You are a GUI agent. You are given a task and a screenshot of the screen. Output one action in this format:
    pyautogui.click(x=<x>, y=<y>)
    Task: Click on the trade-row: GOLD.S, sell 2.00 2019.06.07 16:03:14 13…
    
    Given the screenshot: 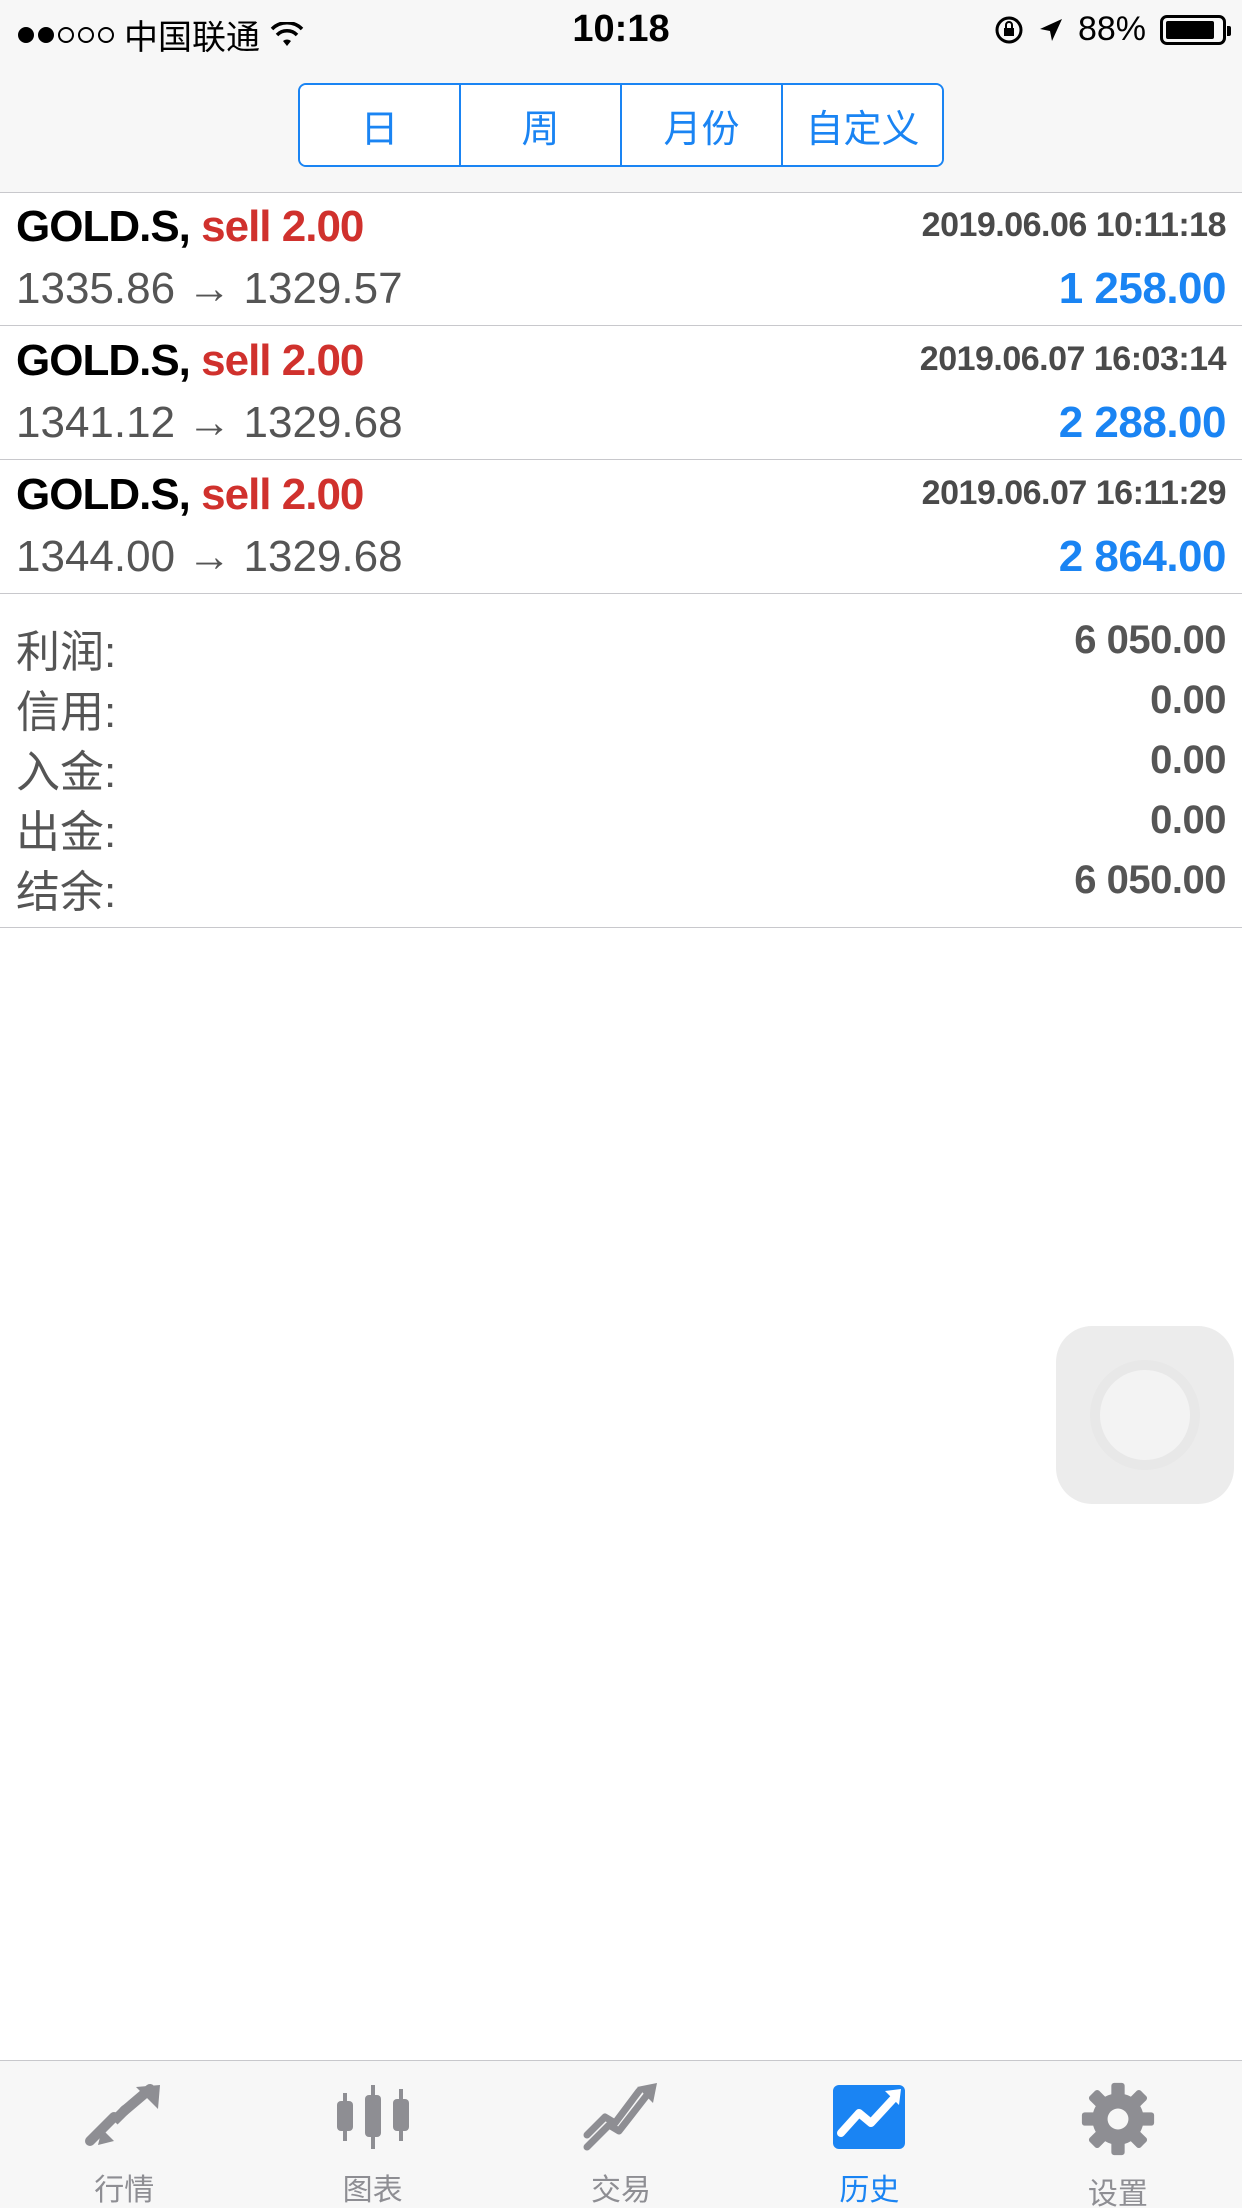 What is the action you would take?
    pyautogui.click(x=621, y=393)
    